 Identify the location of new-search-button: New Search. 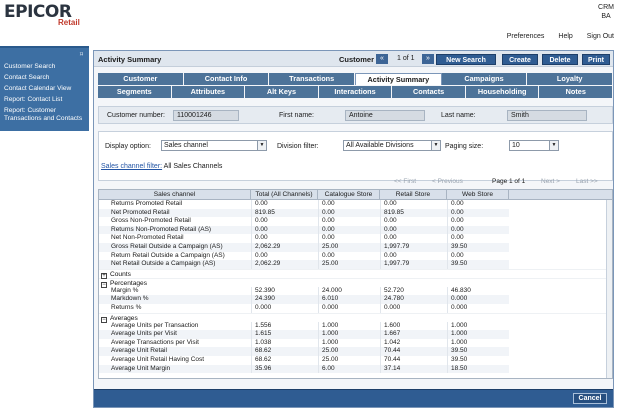
(466, 59).